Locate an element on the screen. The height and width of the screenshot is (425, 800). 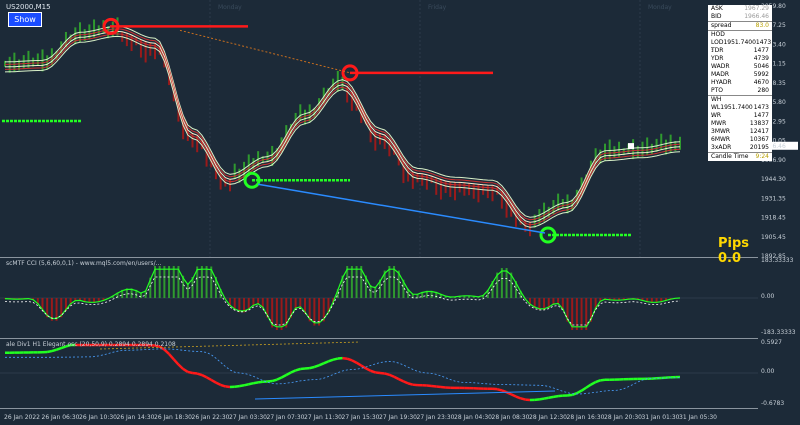
ask-value: 1967.29 is located at coordinates (756, 8).